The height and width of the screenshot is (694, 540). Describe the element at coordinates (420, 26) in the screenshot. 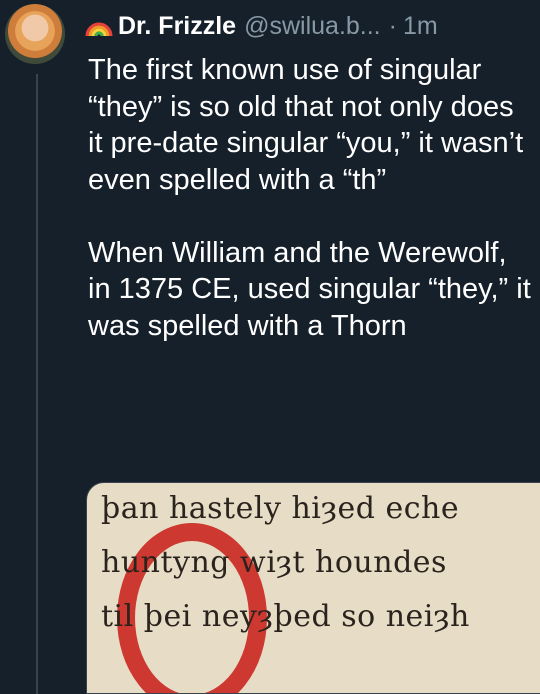

I see `timestamp: 1m` at that location.